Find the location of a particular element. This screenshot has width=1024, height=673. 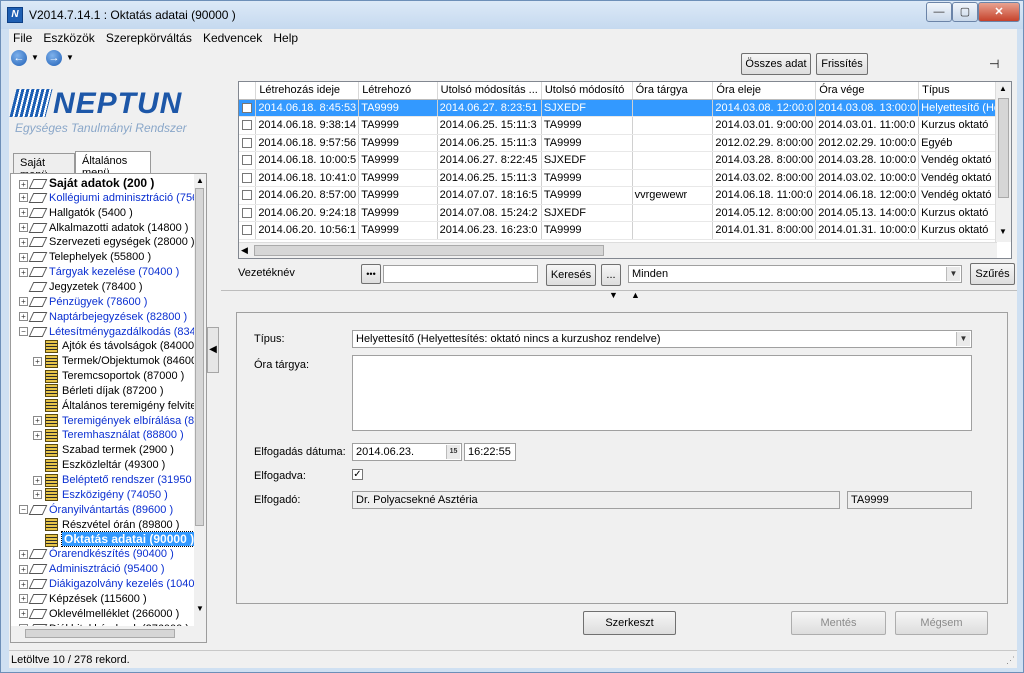

tree-item: + Saját adatok (200 ) is located at coordinates (86, 183).